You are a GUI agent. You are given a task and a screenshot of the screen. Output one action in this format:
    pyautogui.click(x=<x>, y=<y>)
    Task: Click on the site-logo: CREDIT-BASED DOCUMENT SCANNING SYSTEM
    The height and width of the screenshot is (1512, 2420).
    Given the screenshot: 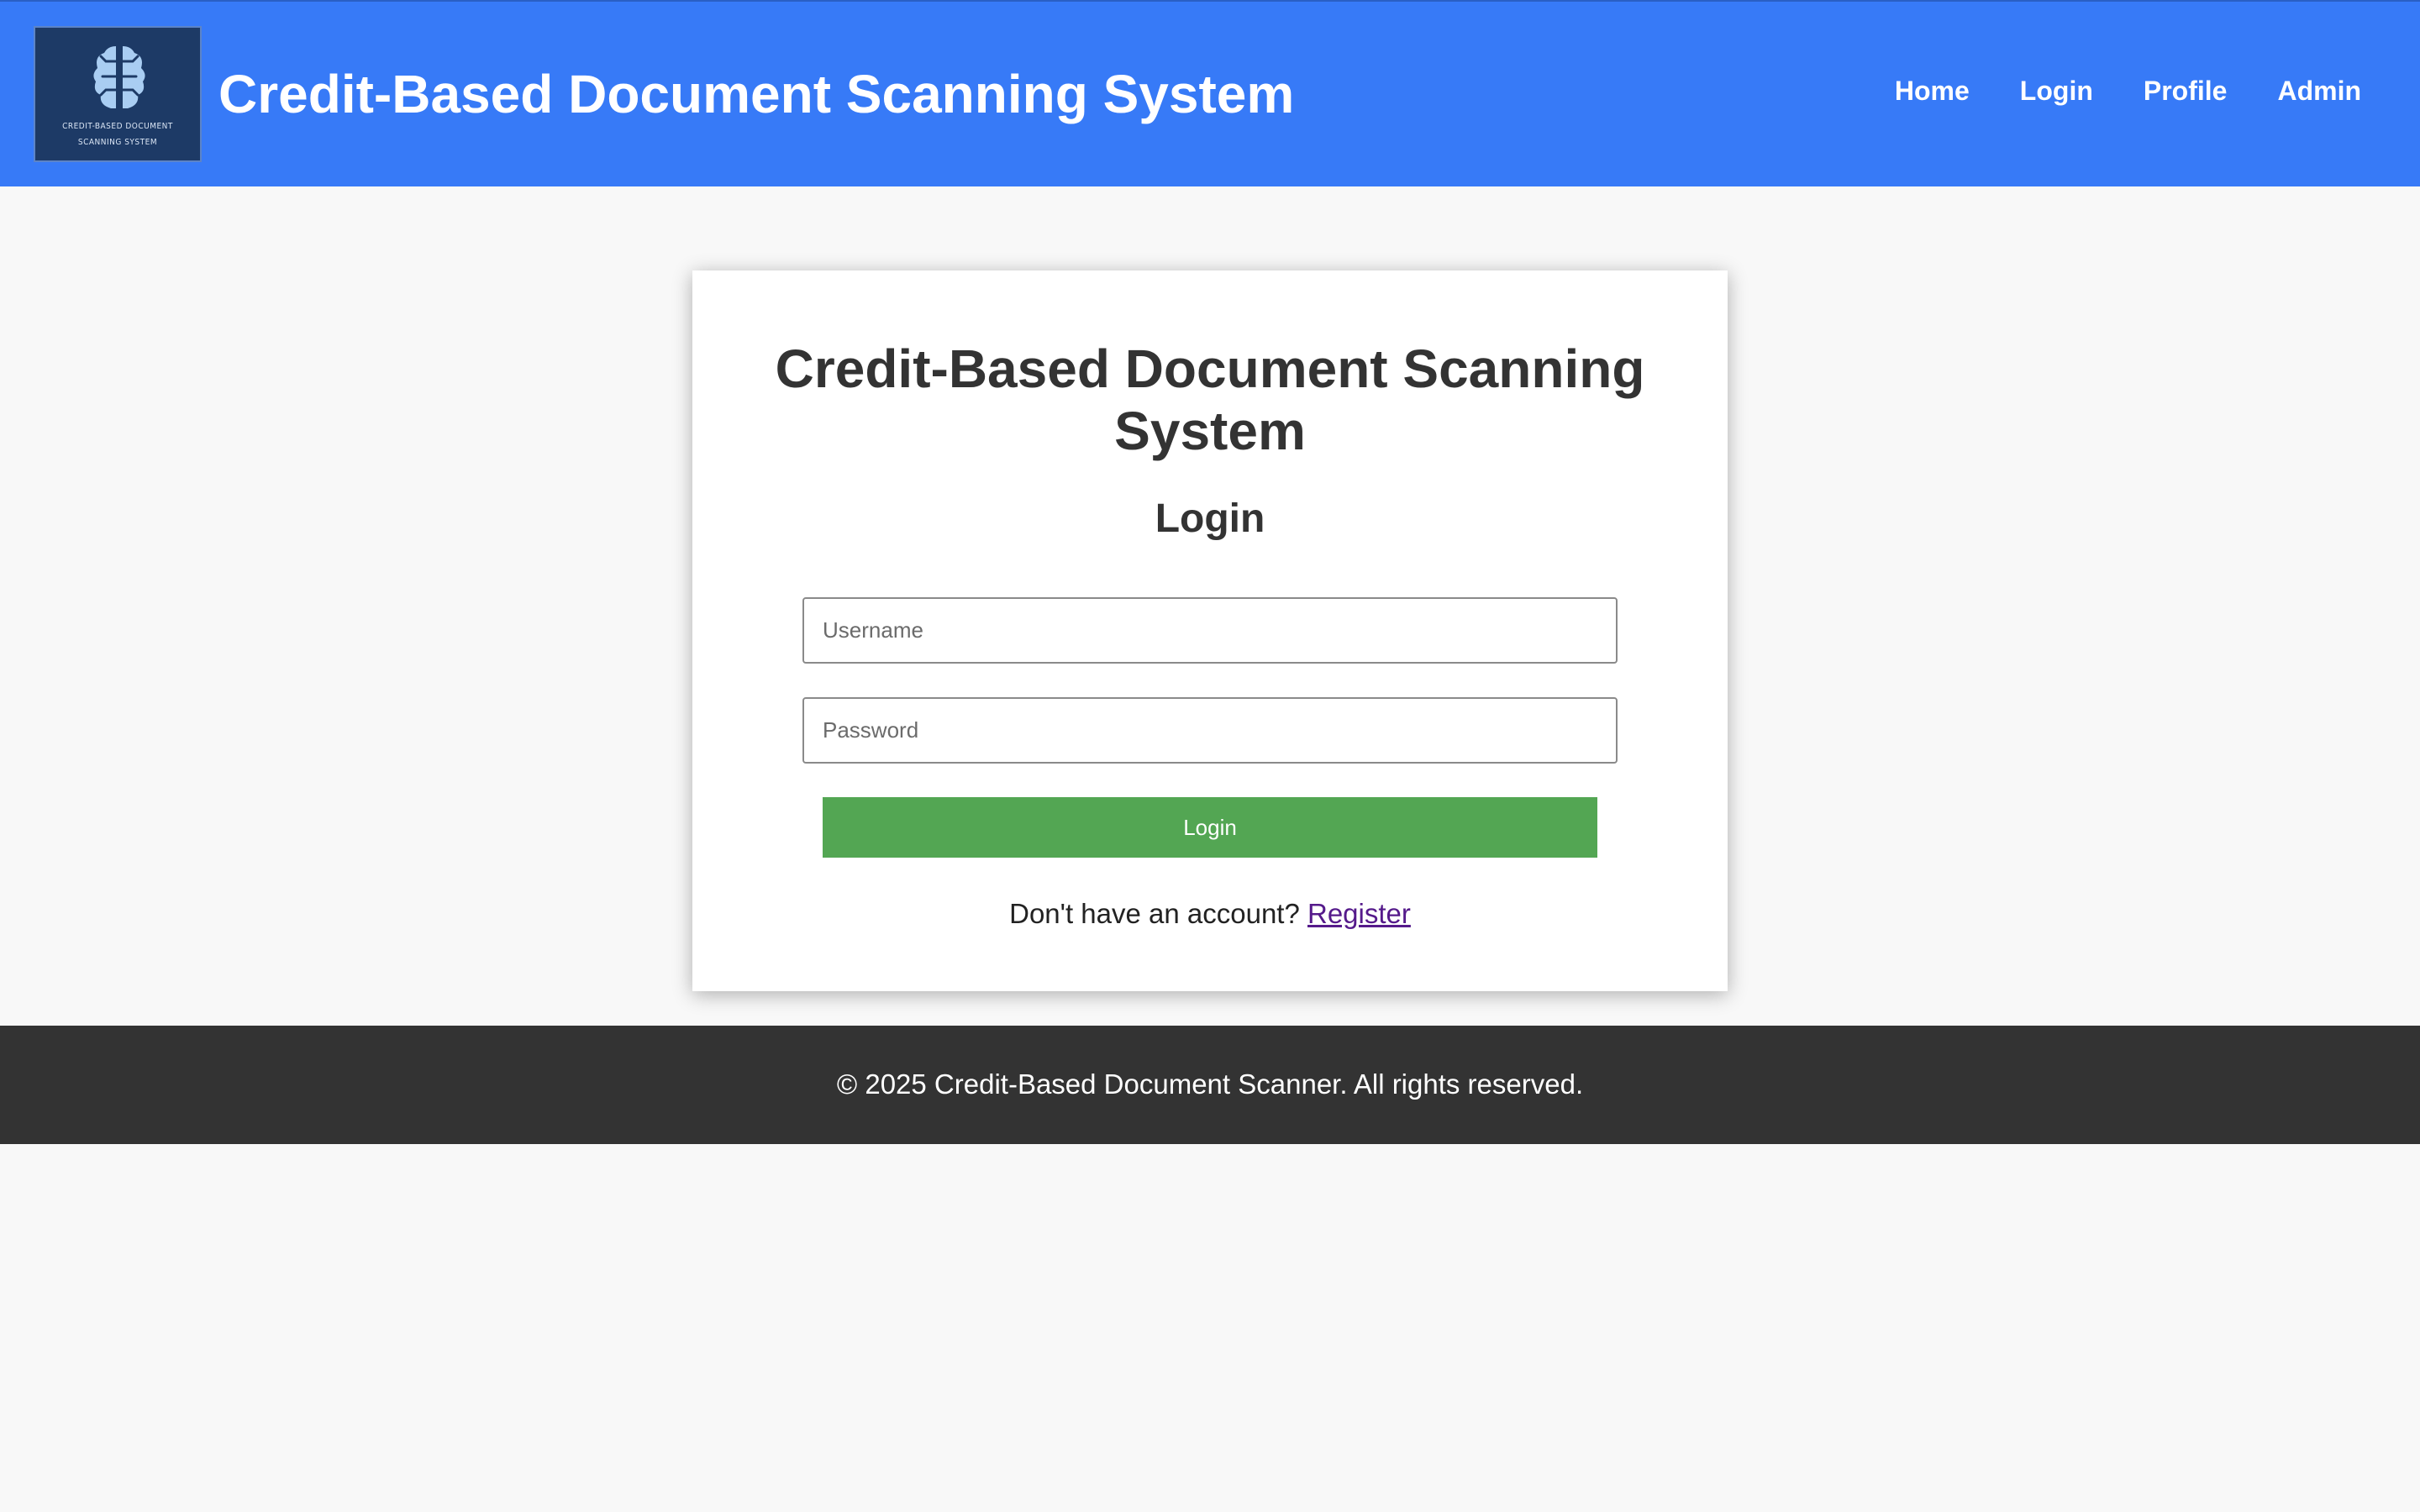 What is the action you would take?
    pyautogui.click(x=118, y=94)
    